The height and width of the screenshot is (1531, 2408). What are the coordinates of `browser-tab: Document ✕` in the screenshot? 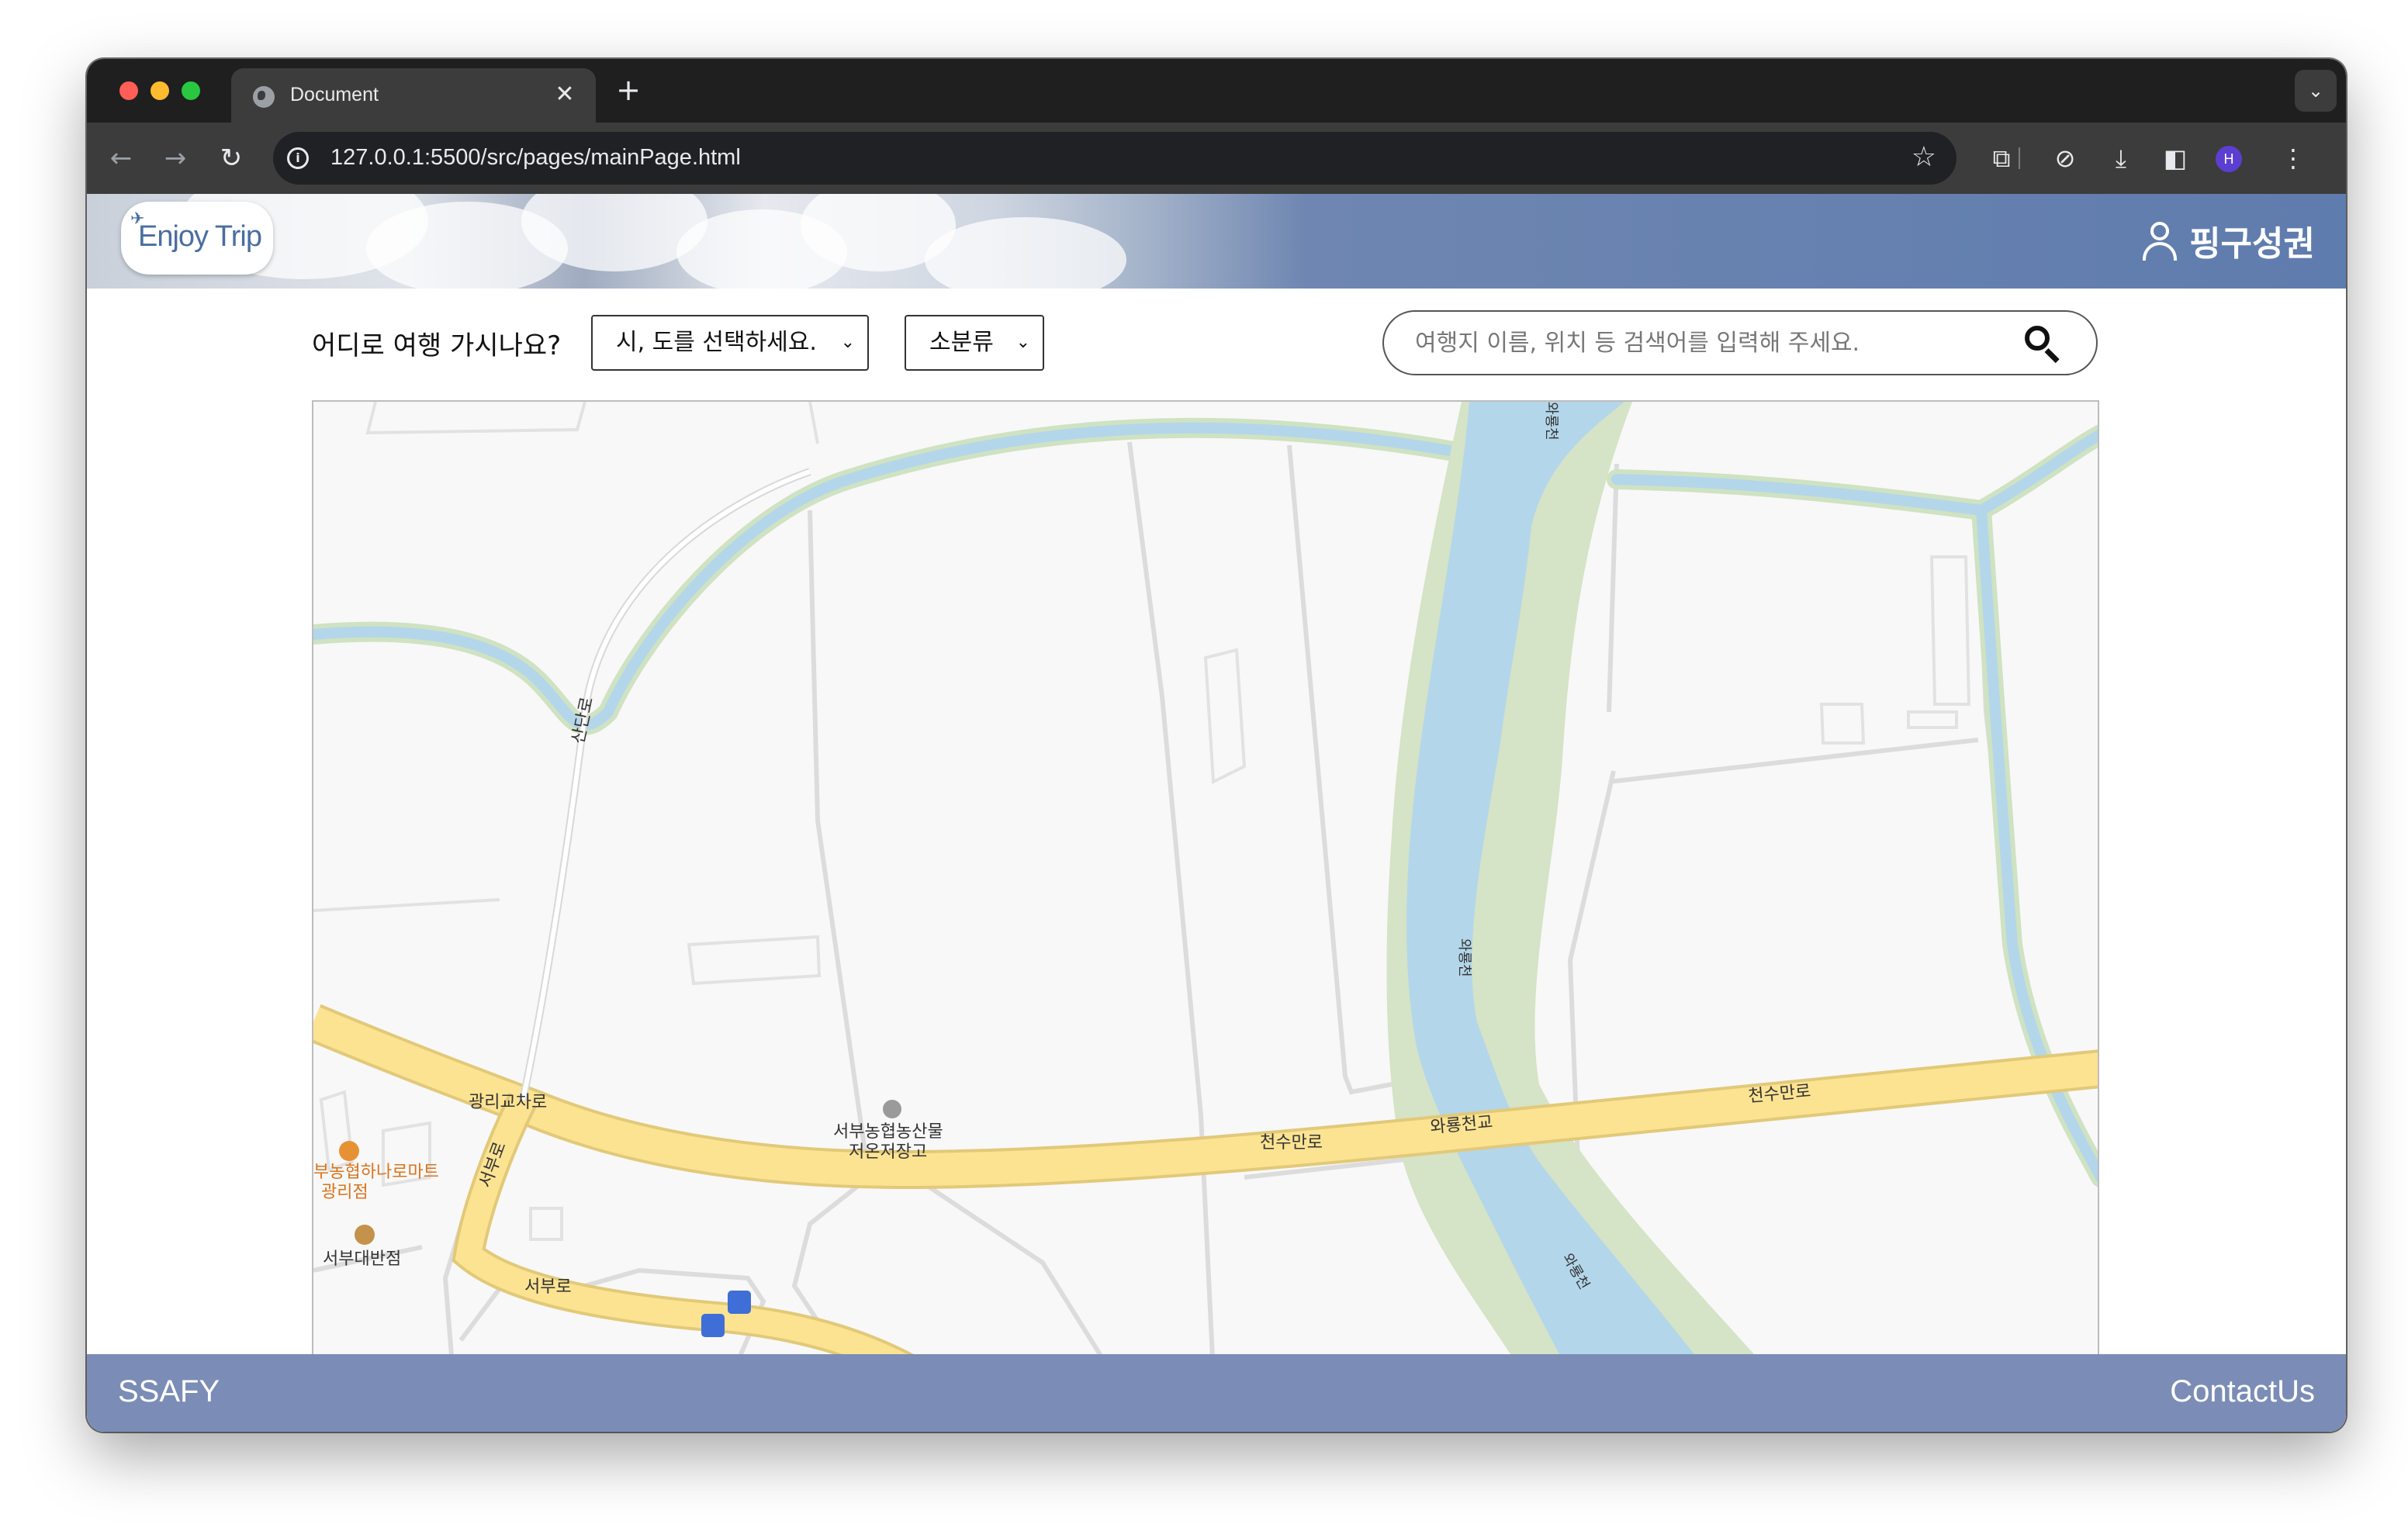 It's located at (413, 95).